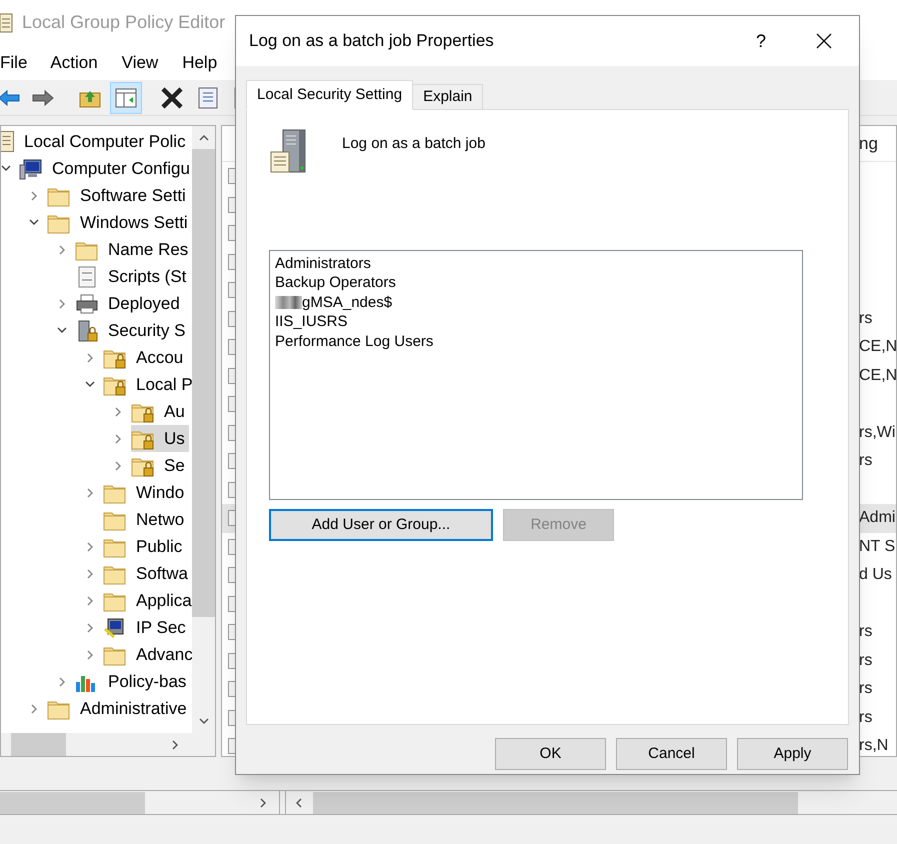  What do you see at coordinates (371, 41) in the screenshot?
I see `dialog-title: Log on as a batch job Properties` at bounding box center [371, 41].